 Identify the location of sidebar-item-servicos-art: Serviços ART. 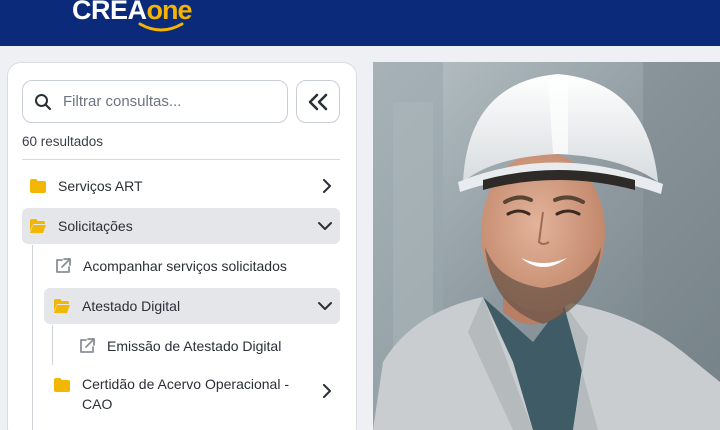
(181, 186).